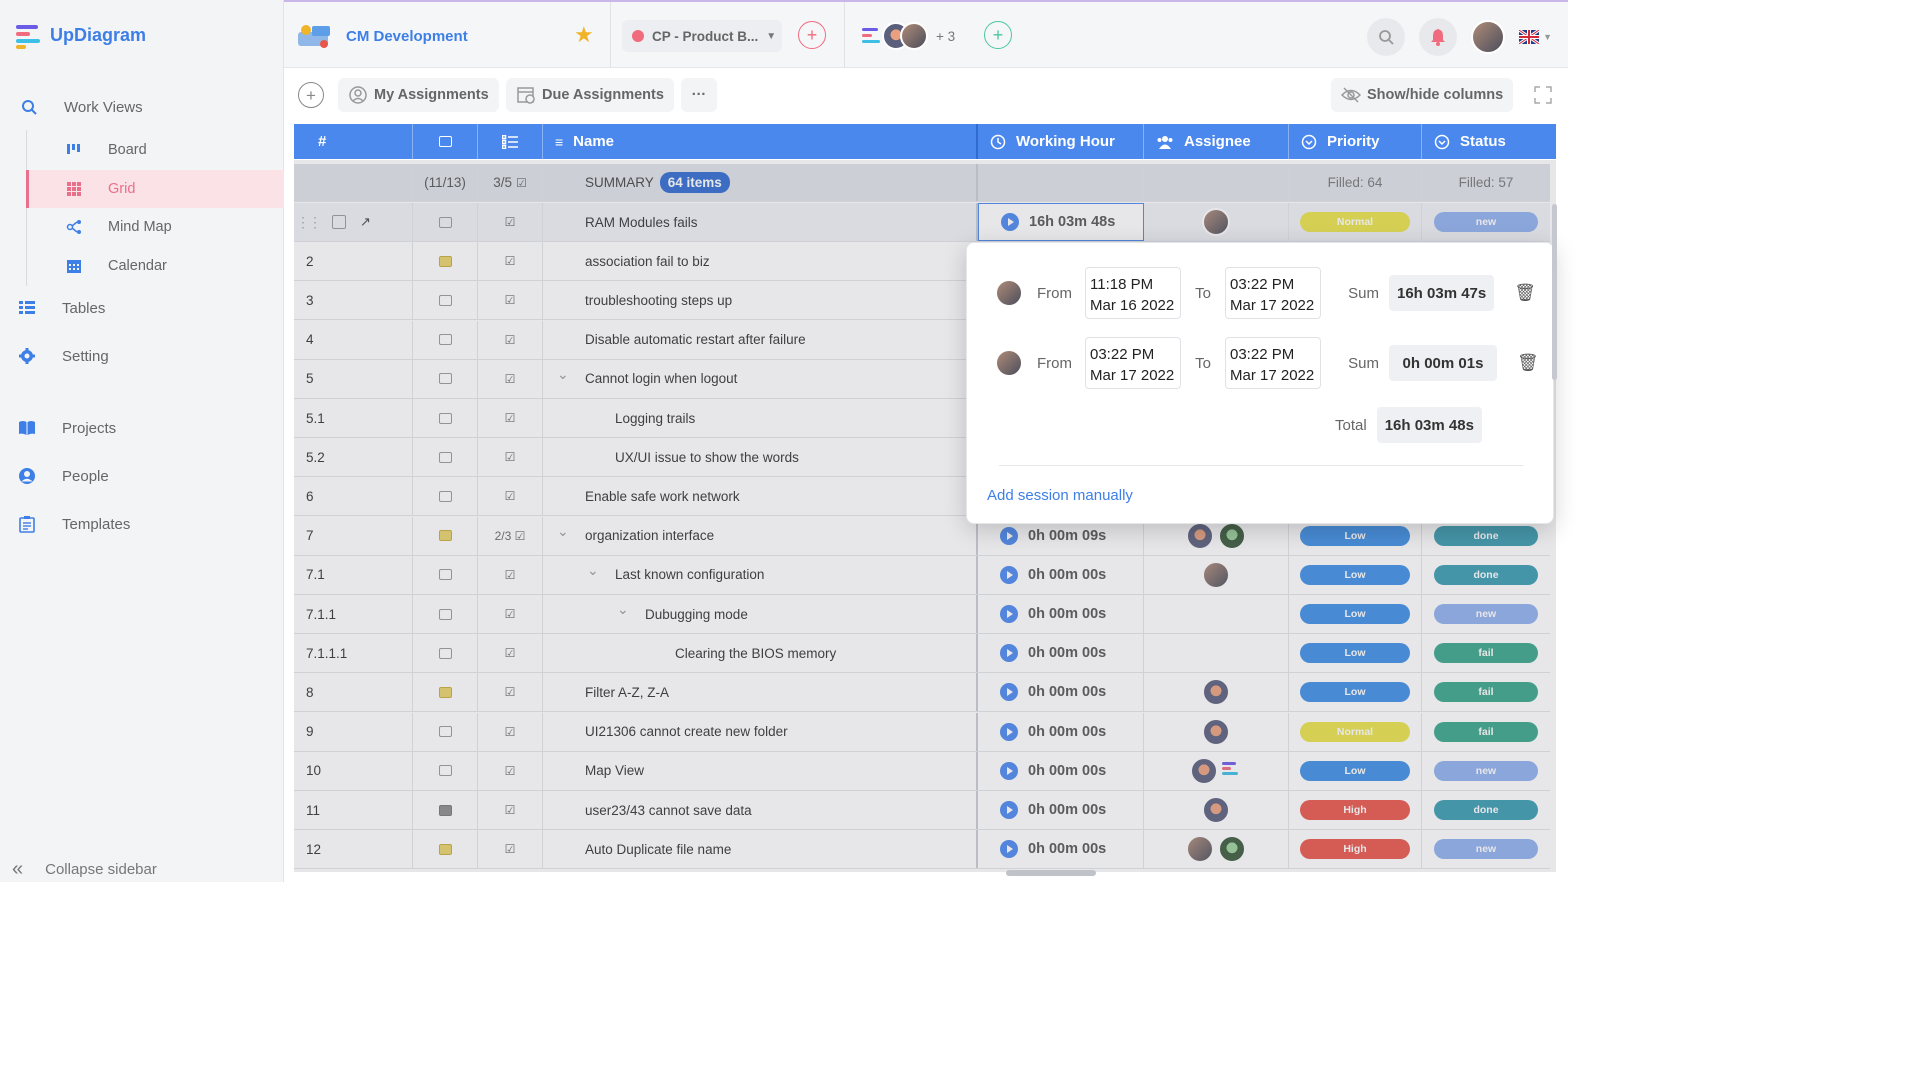 The image size is (1920, 1080). I want to click on language-selector: ▼, so click(1535, 37).